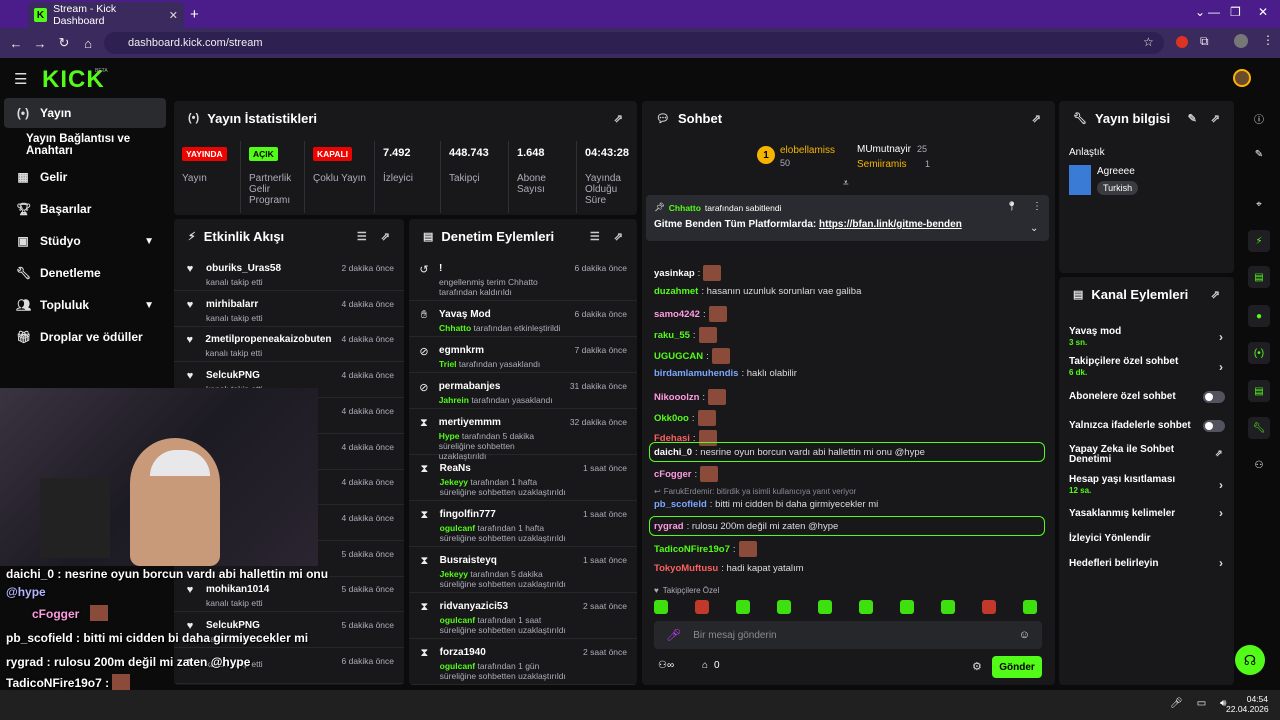  What do you see at coordinates (64, 43) in the screenshot?
I see `reload-icon: ↻` at bounding box center [64, 43].